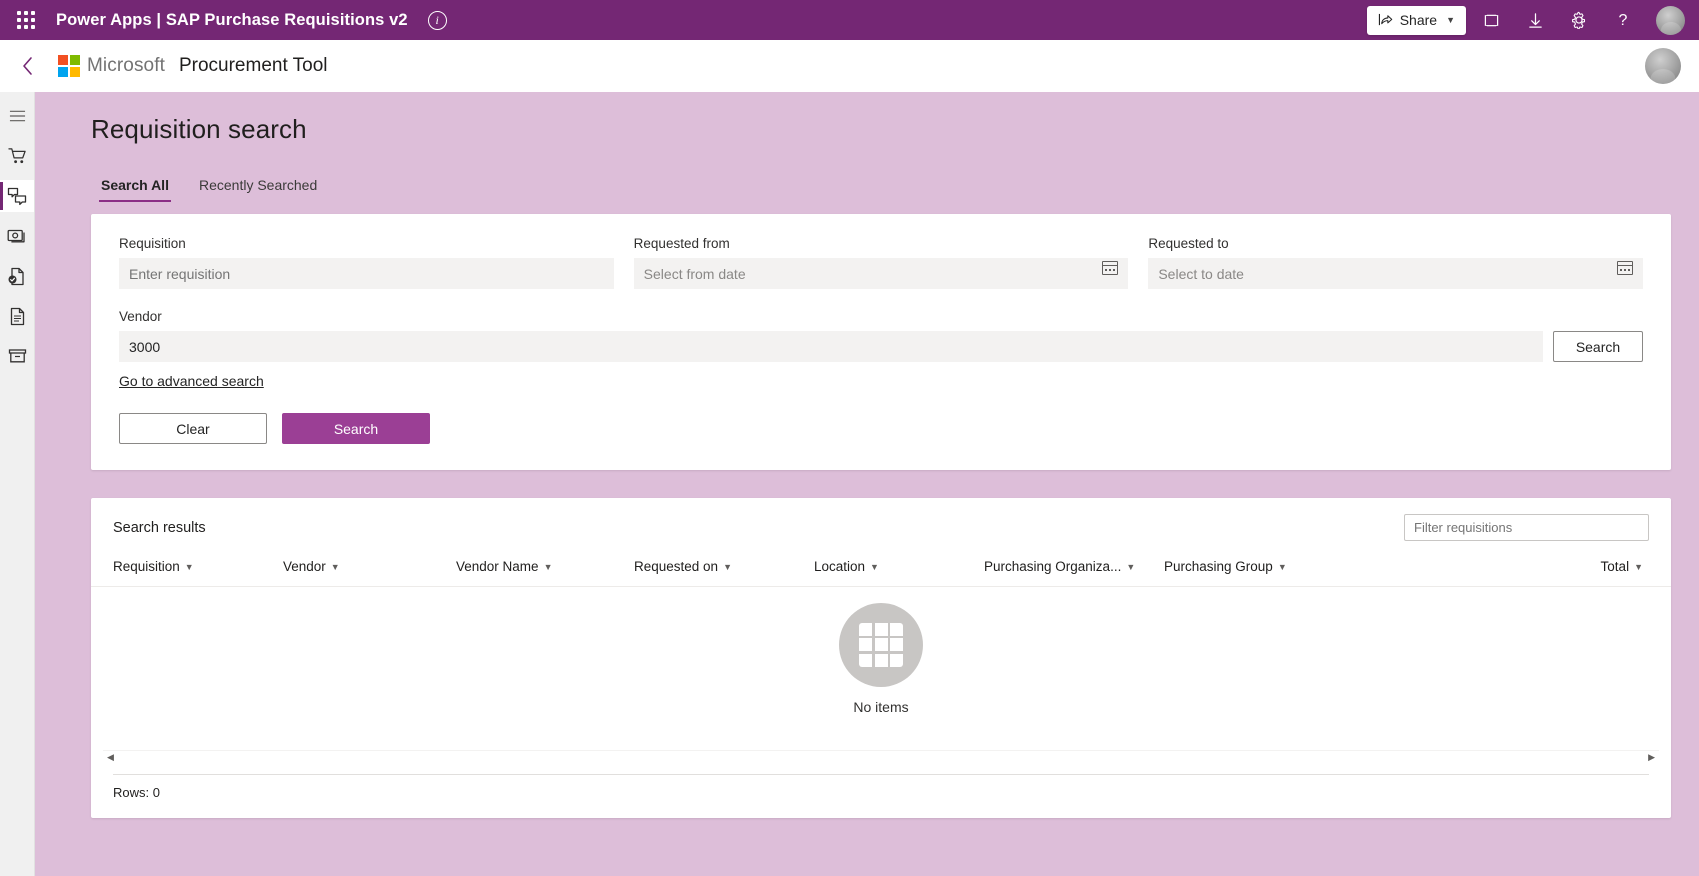 The width and height of the screenshot is (1699, 876). Describe the element at coordinates (69, 66) in the screenshot. I see `microsoft-logo-icon` at that location.